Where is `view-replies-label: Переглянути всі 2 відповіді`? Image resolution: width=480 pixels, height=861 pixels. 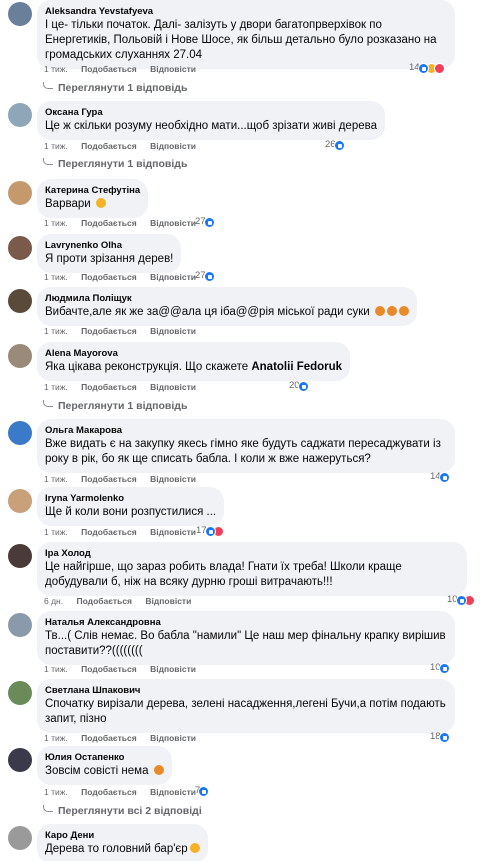
view-replies-label: Переглянути всі 2 відповіді is located at coordinates (130, 811).